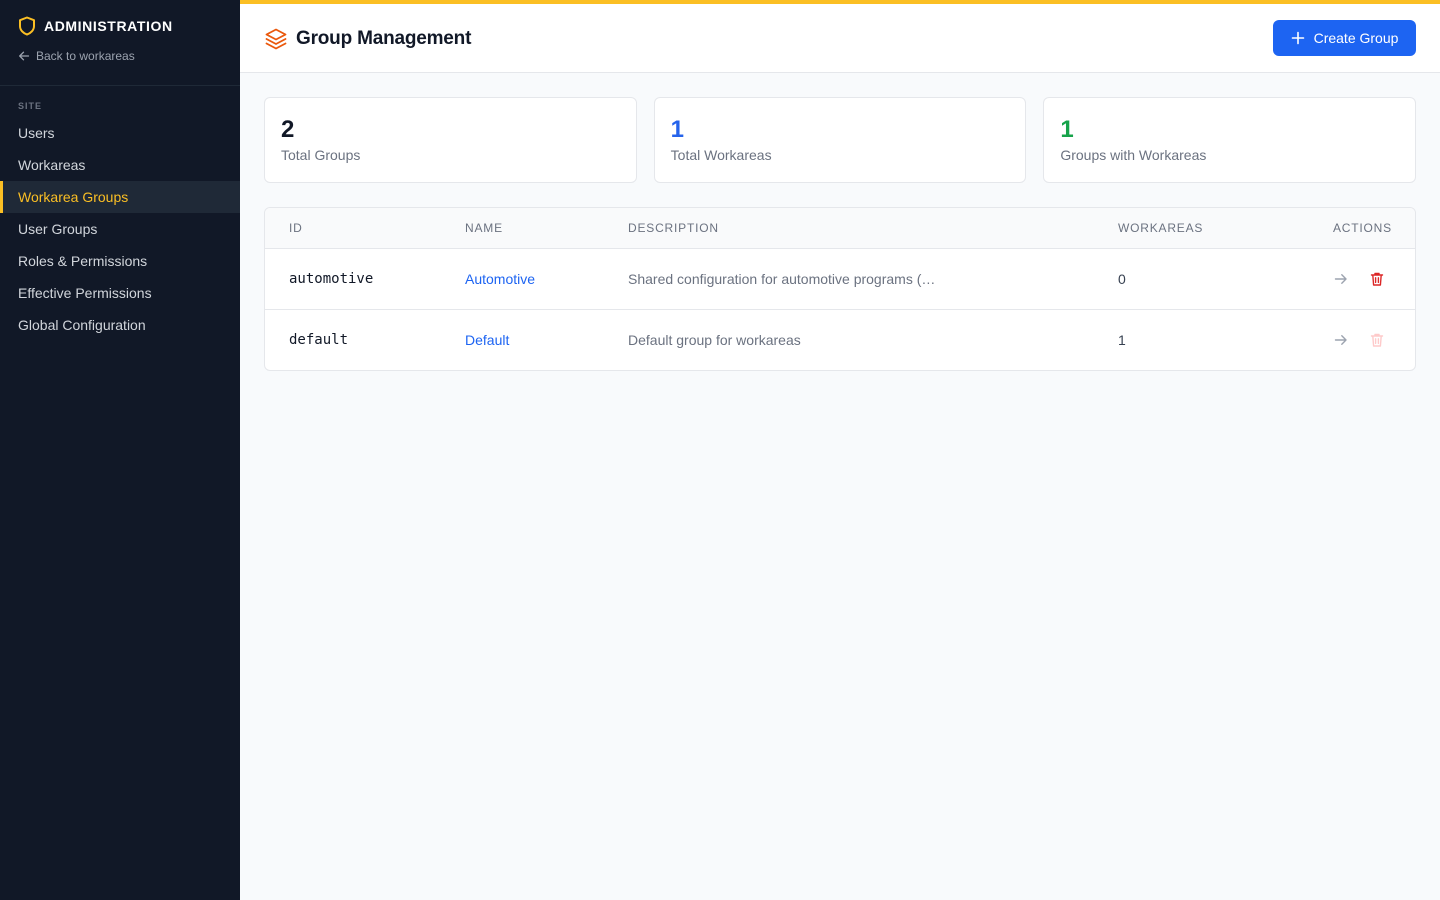  I want to click on sidebar-item-workarea-groups: Workarea Groups, so click(120, 197).